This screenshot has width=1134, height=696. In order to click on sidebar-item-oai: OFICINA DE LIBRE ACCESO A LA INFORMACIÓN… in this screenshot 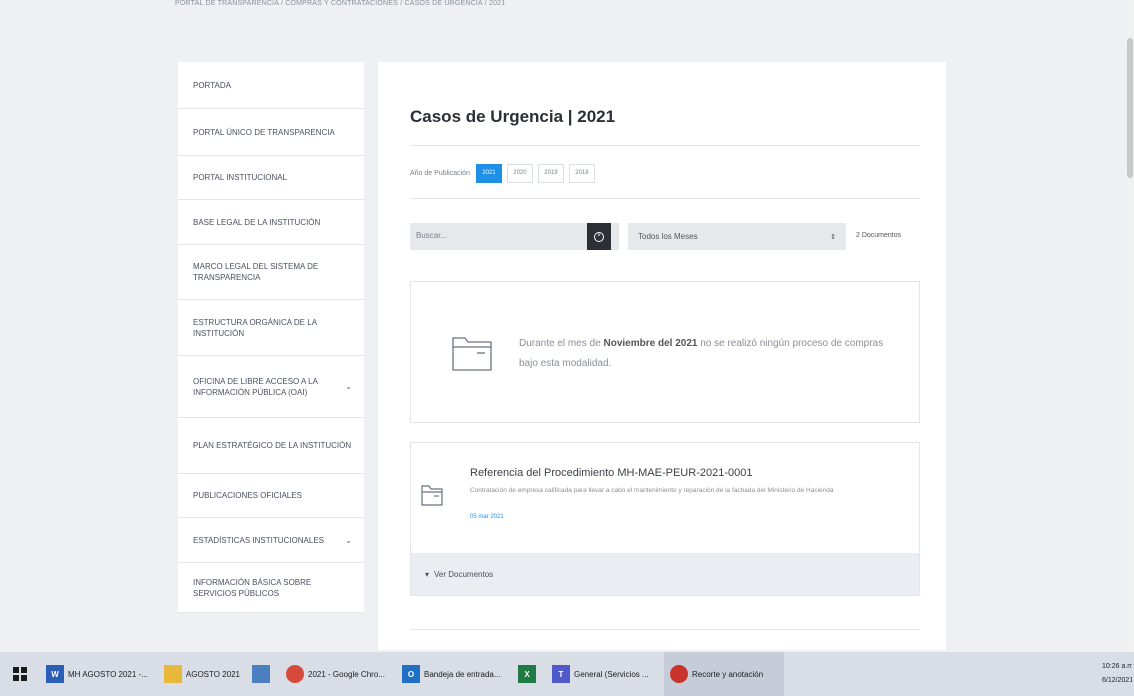, I will do `click(271, 387)`.